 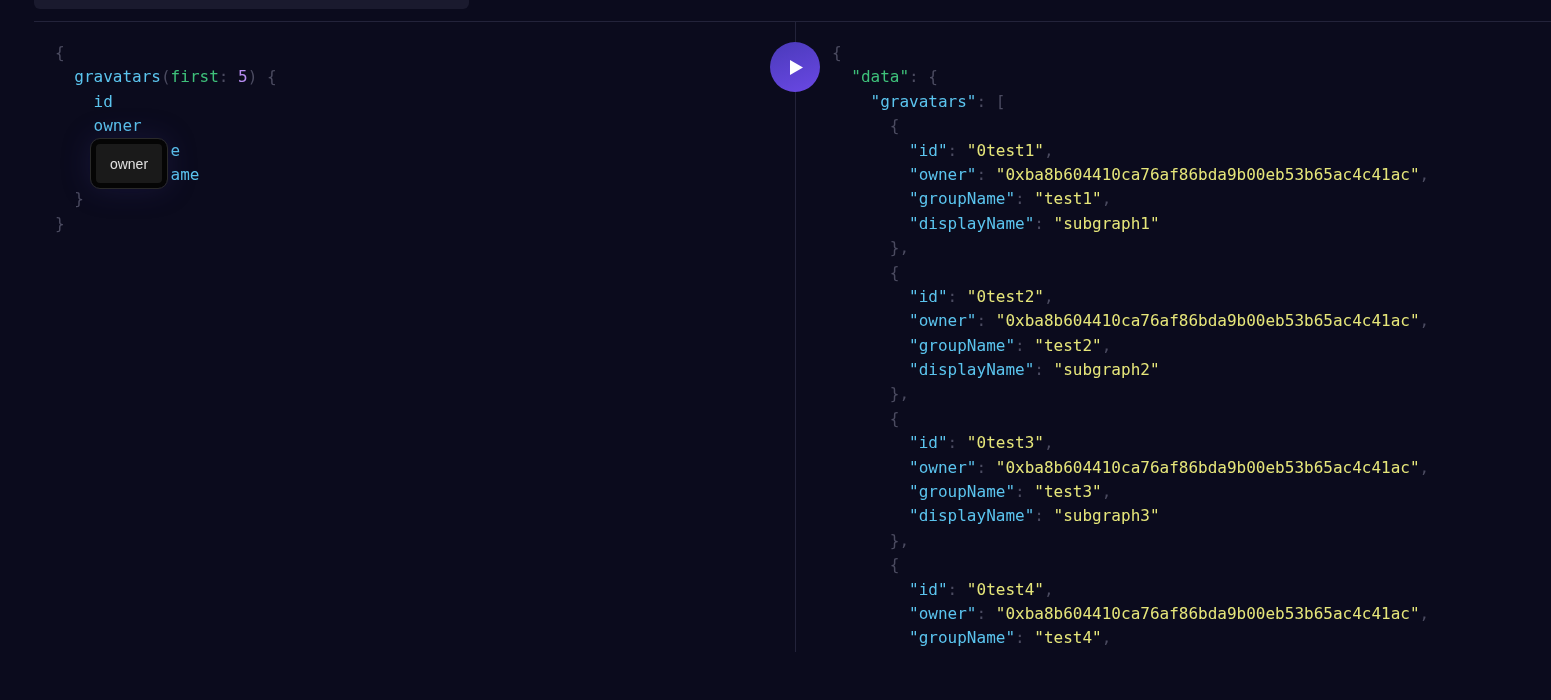 What do you see at coordinates (1010, 638) in the screenshot?
I see `code-line: "groupName": "test4",` at bounding box center [1010, 638].